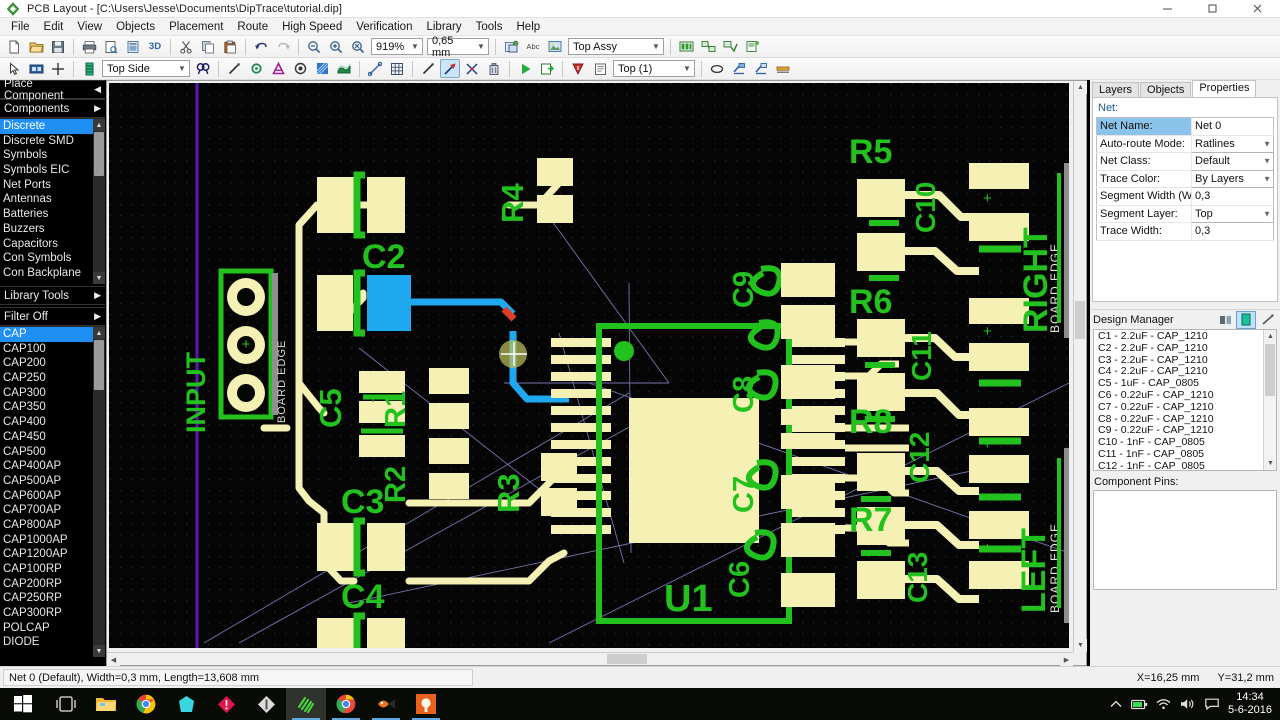 The height and width of the screenshot is (720, 1280). Describe the element at coordinates (46, 155) in the screenshot. I see `category-item: Symbols` at that location.